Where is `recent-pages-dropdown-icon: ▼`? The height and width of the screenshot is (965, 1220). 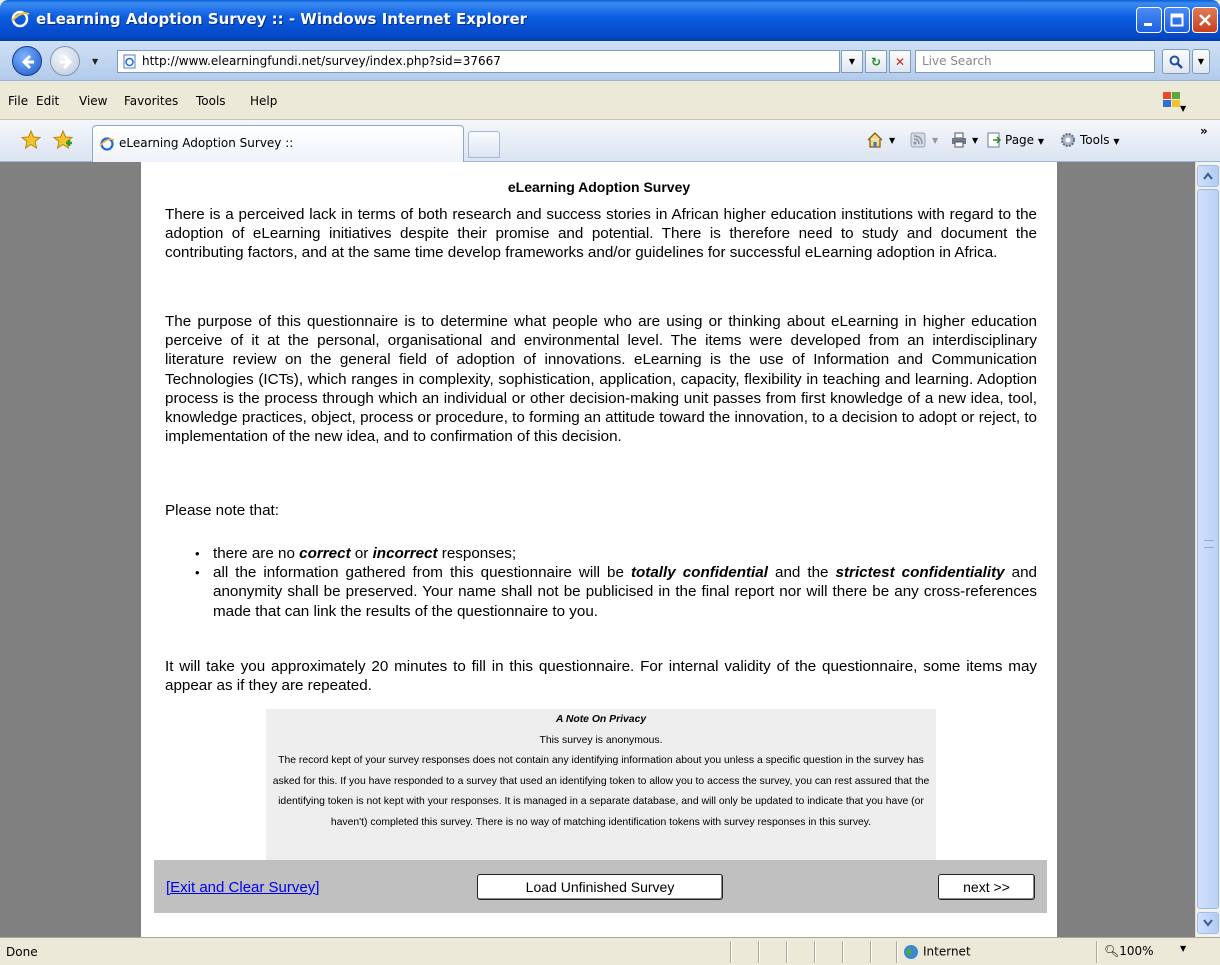
recent-pages-dropdown-icon: ▼ is located at coordinates (95, 61).